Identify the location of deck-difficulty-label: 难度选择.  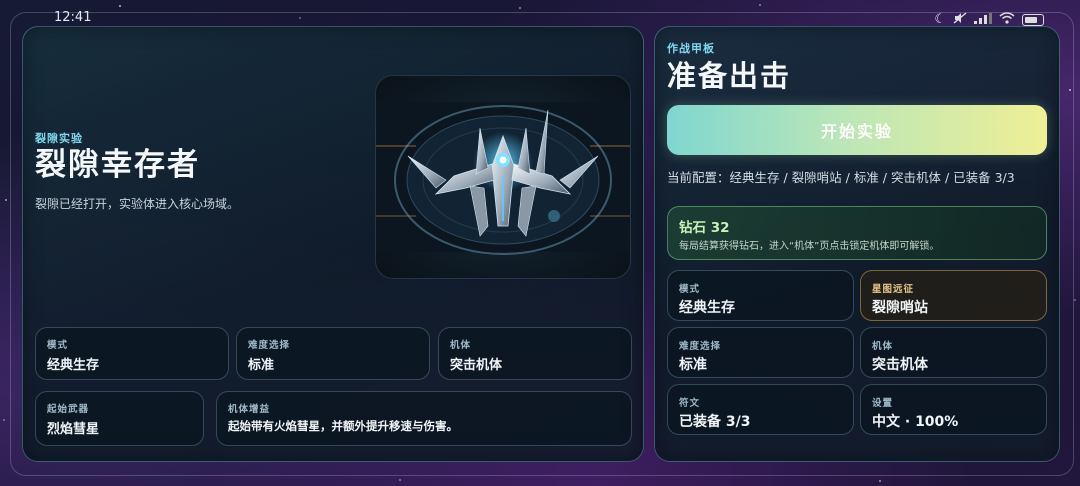
(700, 346).